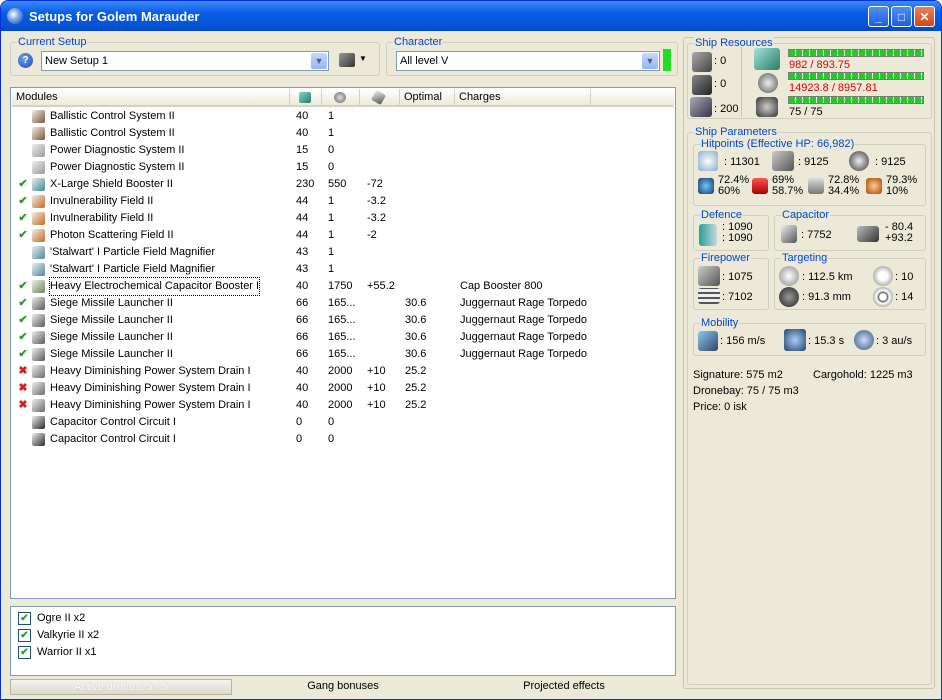 This screenshot has height=700, width=942. Describe the element at coordinates (52, 42) in the screenshot. I see `current-setup-label: Current Setup` at that location.